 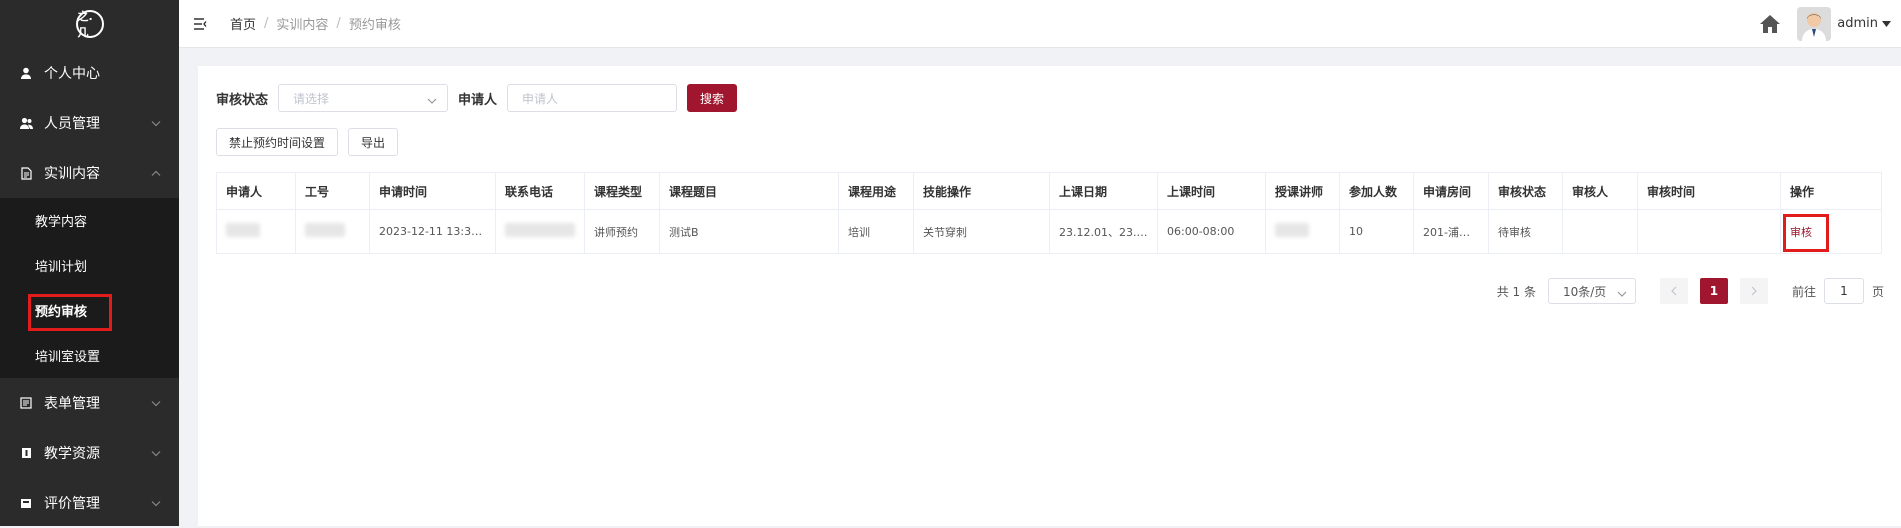 I want to click on sidebar-subitem-room-settings: 培训室设置, so click(x=89, y=355).